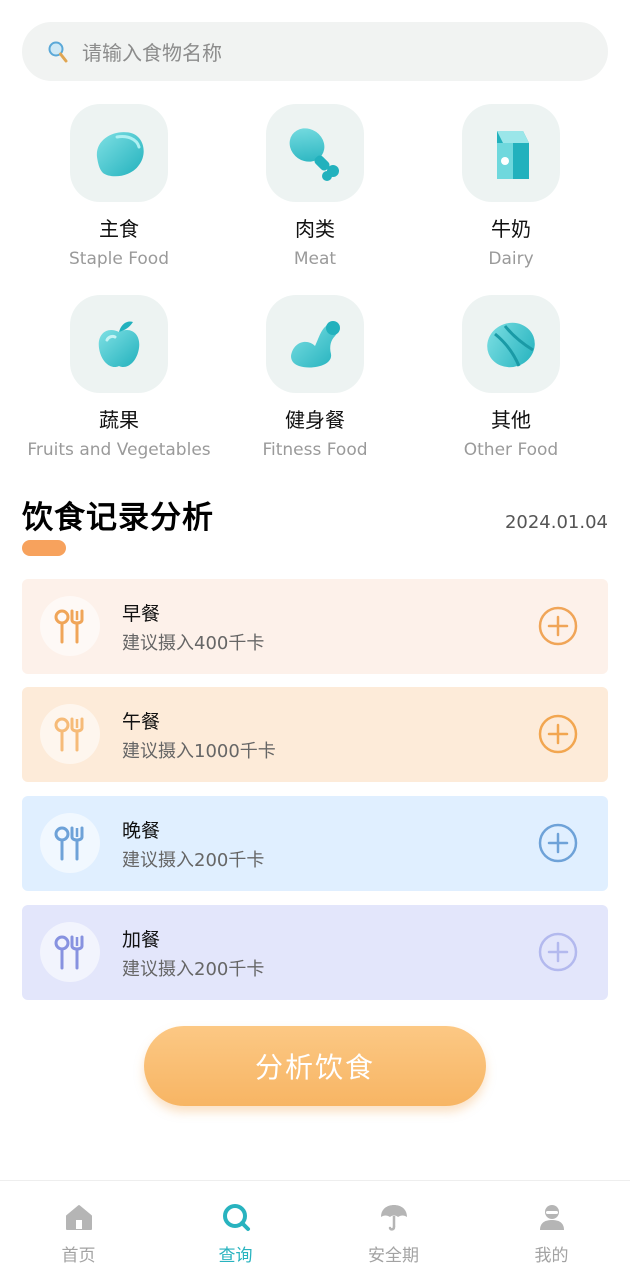  I want to click on category-sublabel: Other Food, so click(511, 450).